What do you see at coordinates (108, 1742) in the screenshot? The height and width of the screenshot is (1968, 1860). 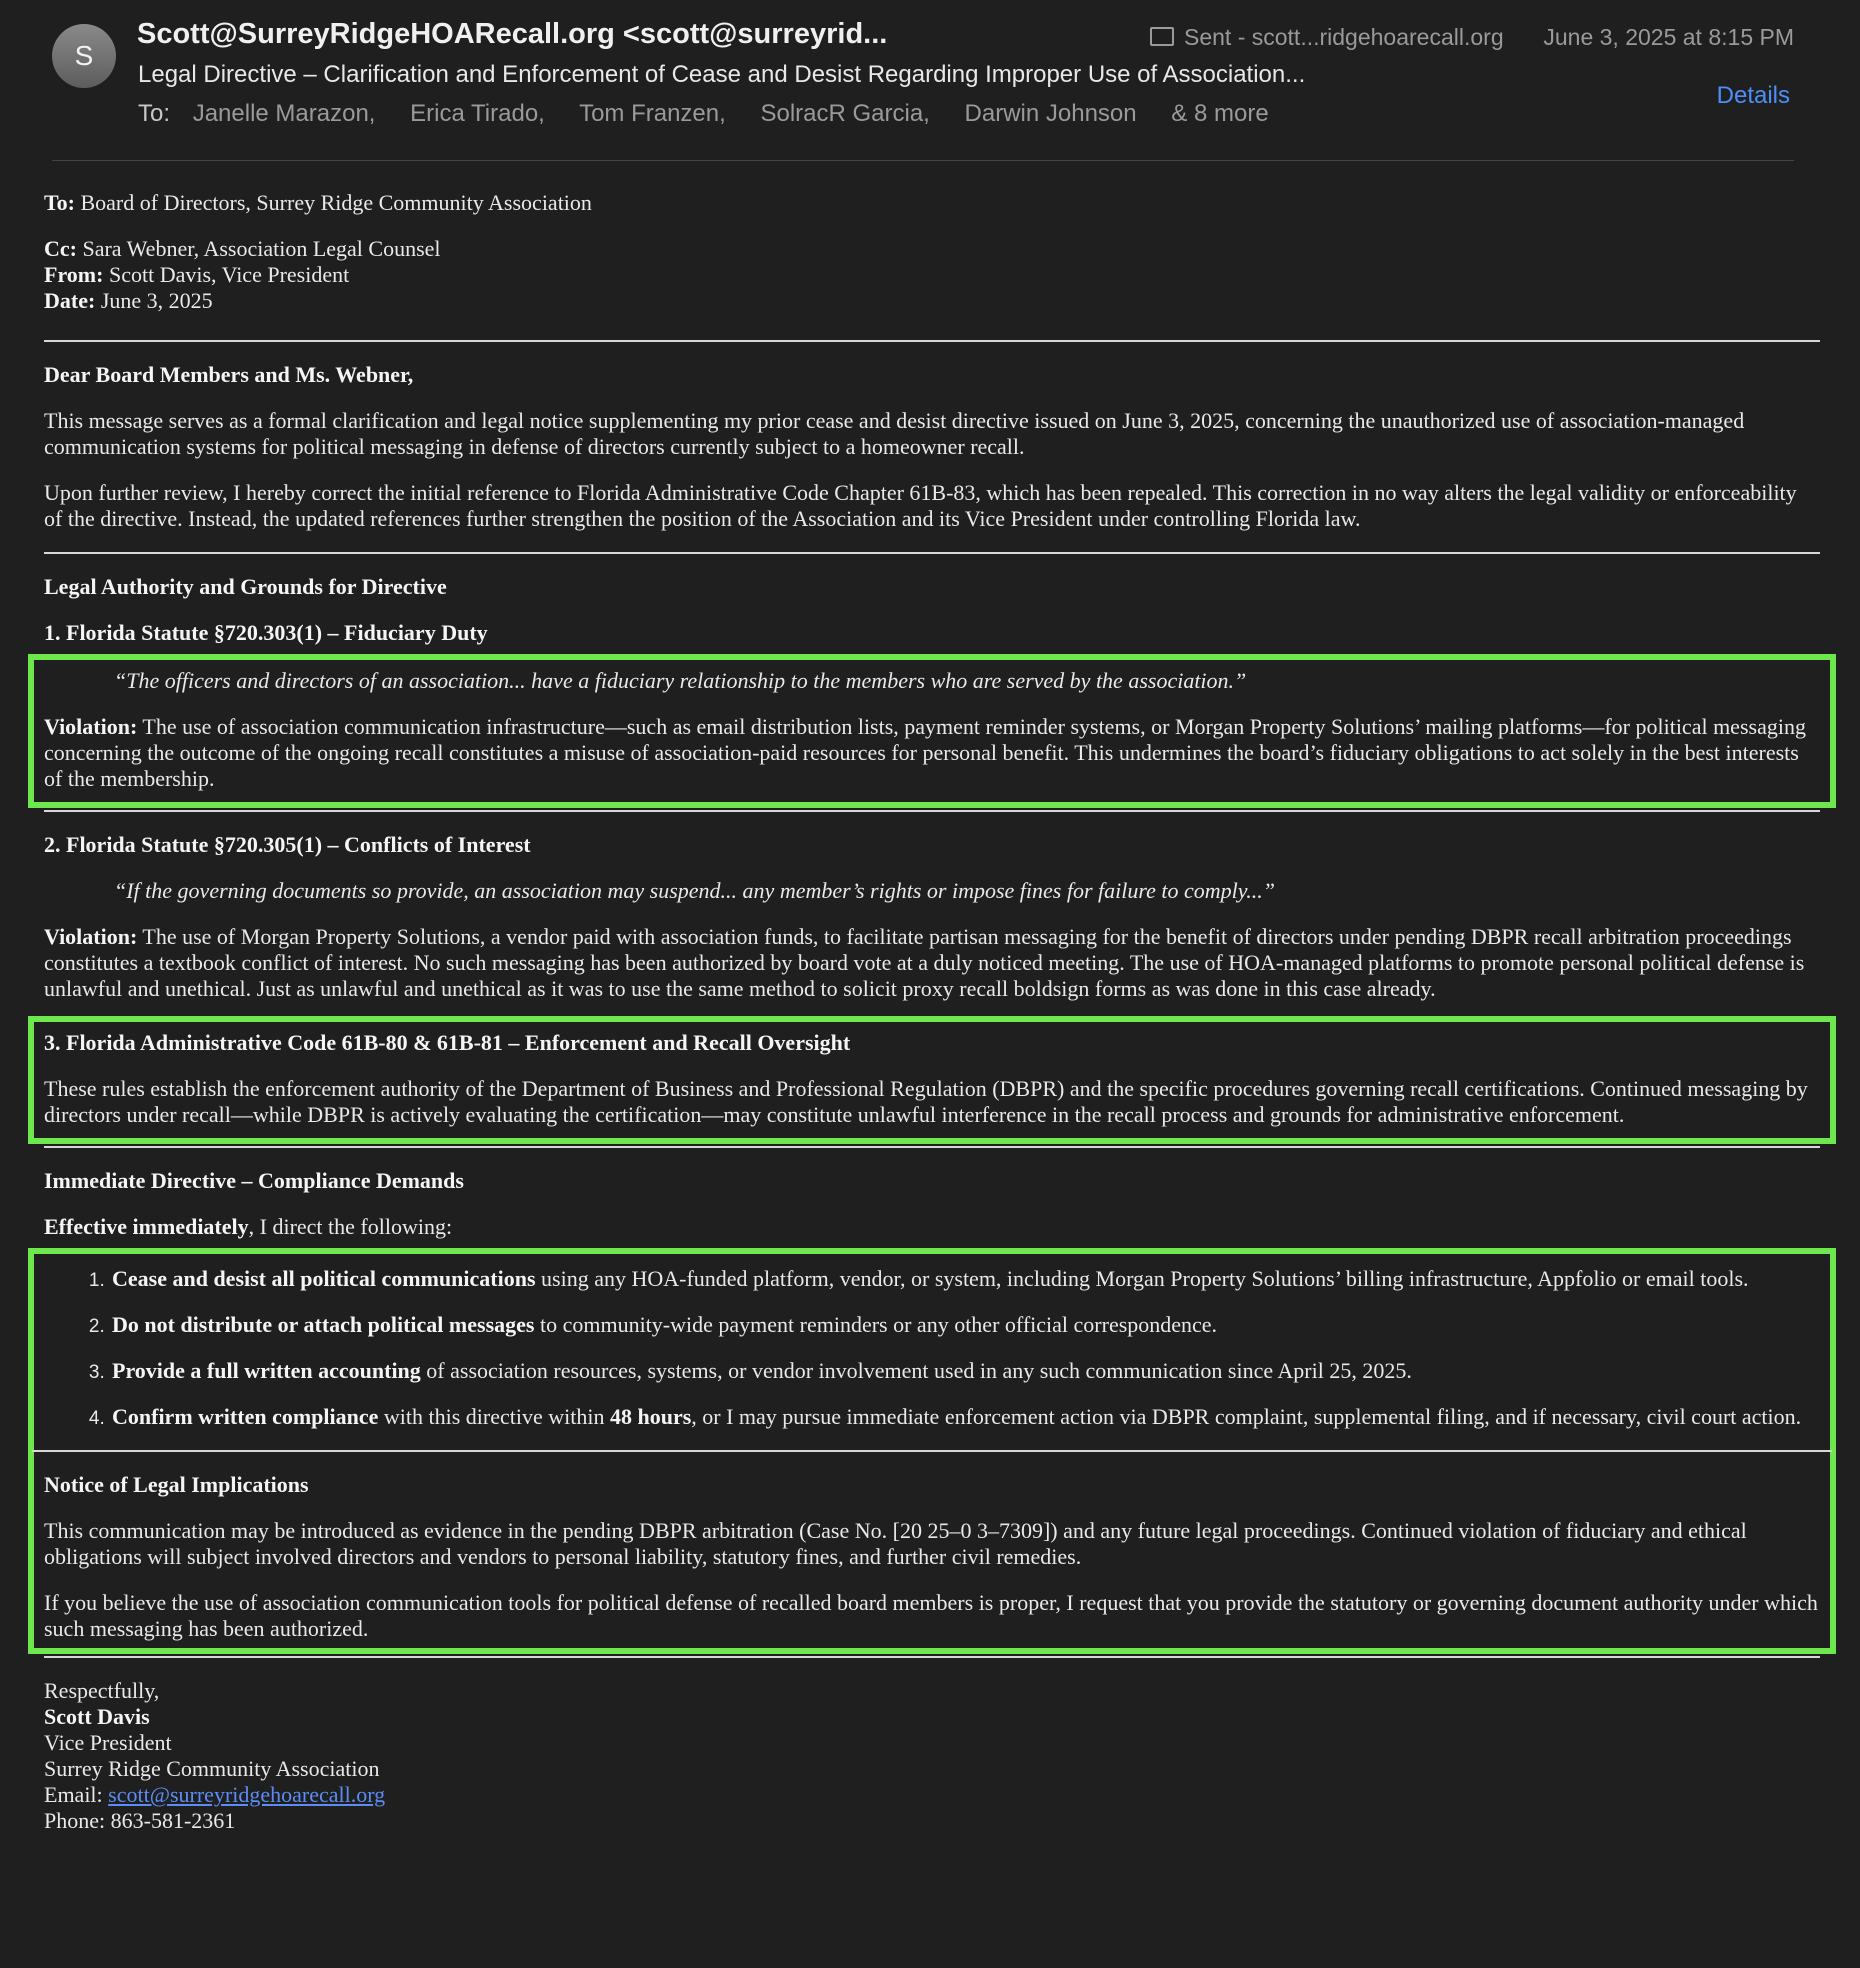 I see `signature-title: Vice President` at bounding box center [108, 1742].